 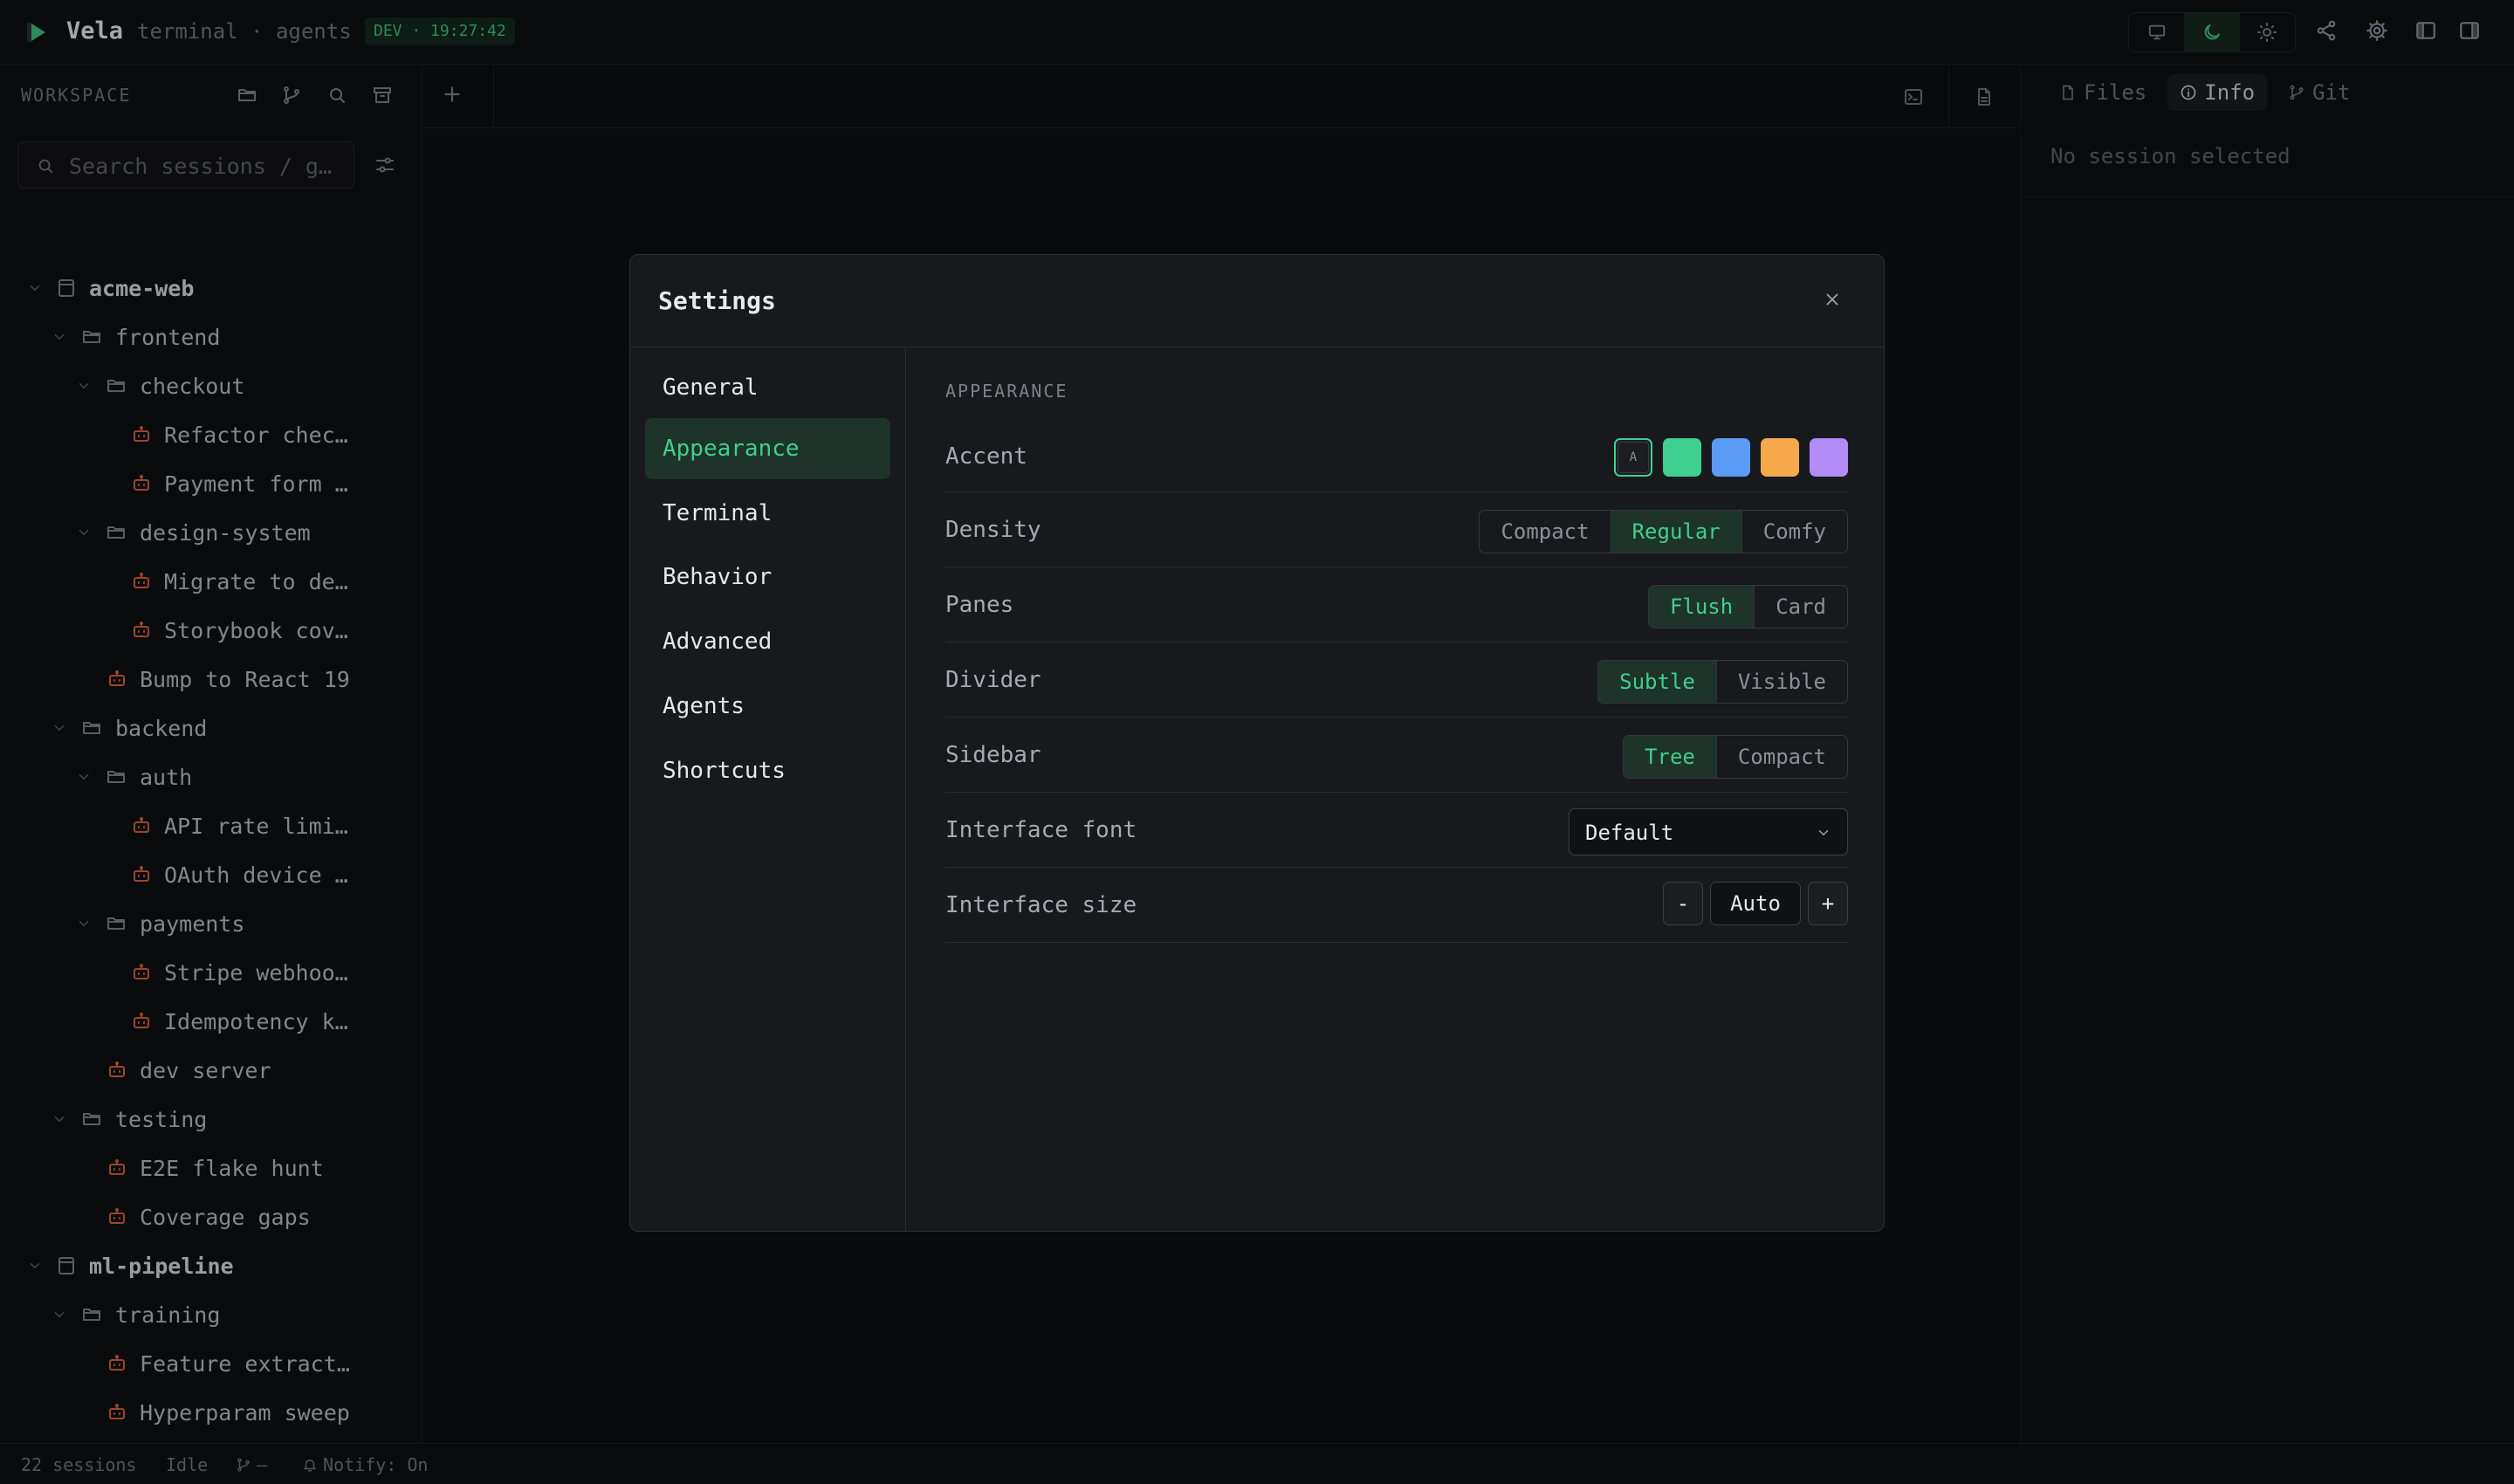 What do you see at coordinates (767, 513) in the screenshot?
I see `nav-terminal: Terminal` at bounding box center [767, 513].